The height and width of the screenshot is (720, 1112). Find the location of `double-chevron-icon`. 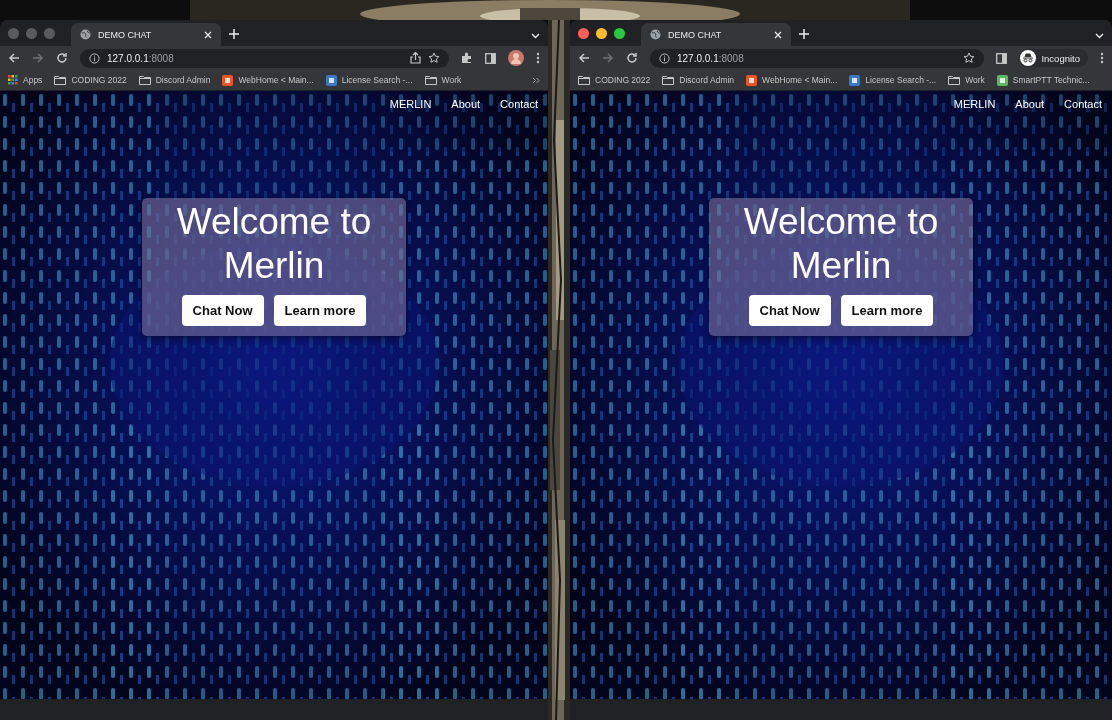

double-chevron-icon is located at coordinates (536, 80).